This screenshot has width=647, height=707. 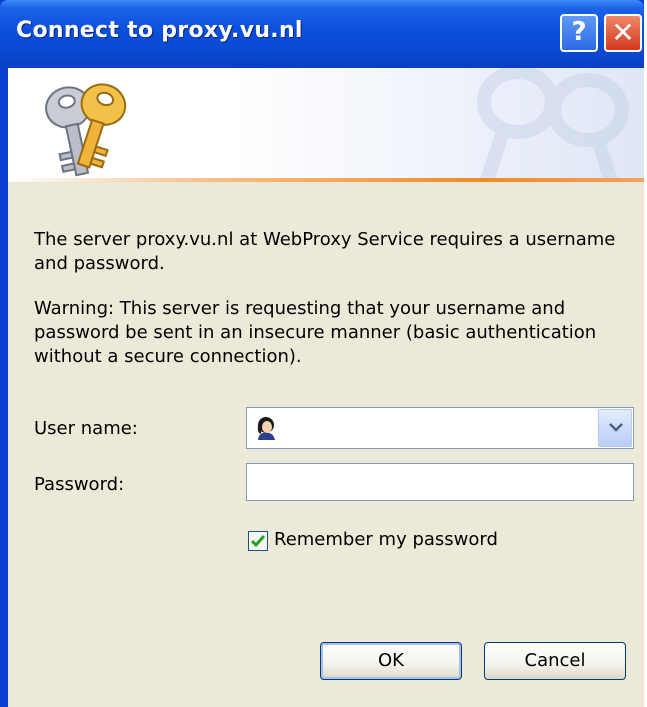 I want to click on close-button: ✕, so click(x=623, y=33).